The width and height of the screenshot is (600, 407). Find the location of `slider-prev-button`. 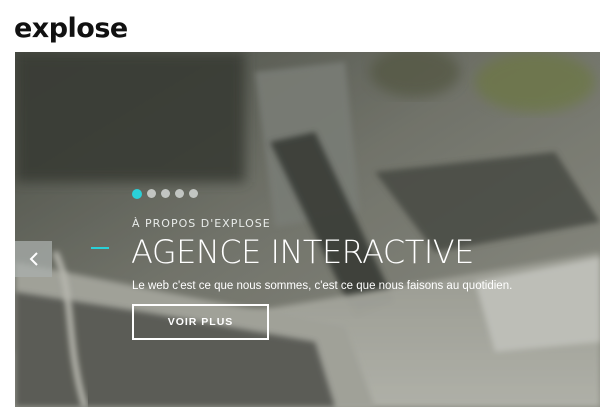

slider-prev-button is located at coordinates (33, 259).